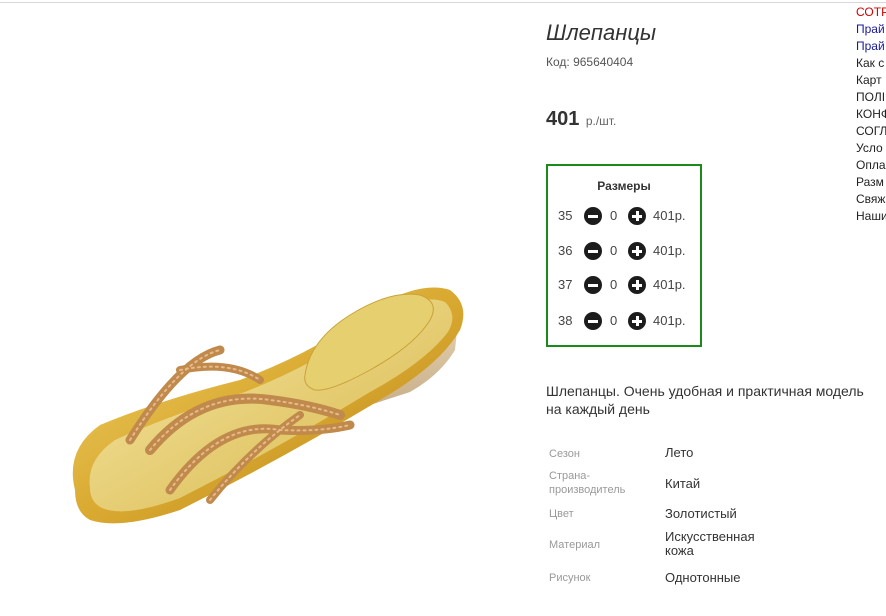 This screenshot has width=886, height=616. What do you see at coordinates (871, 148) in the screenshot?
I see `side-menu-link: Усло` at bounding box center [871, 148].